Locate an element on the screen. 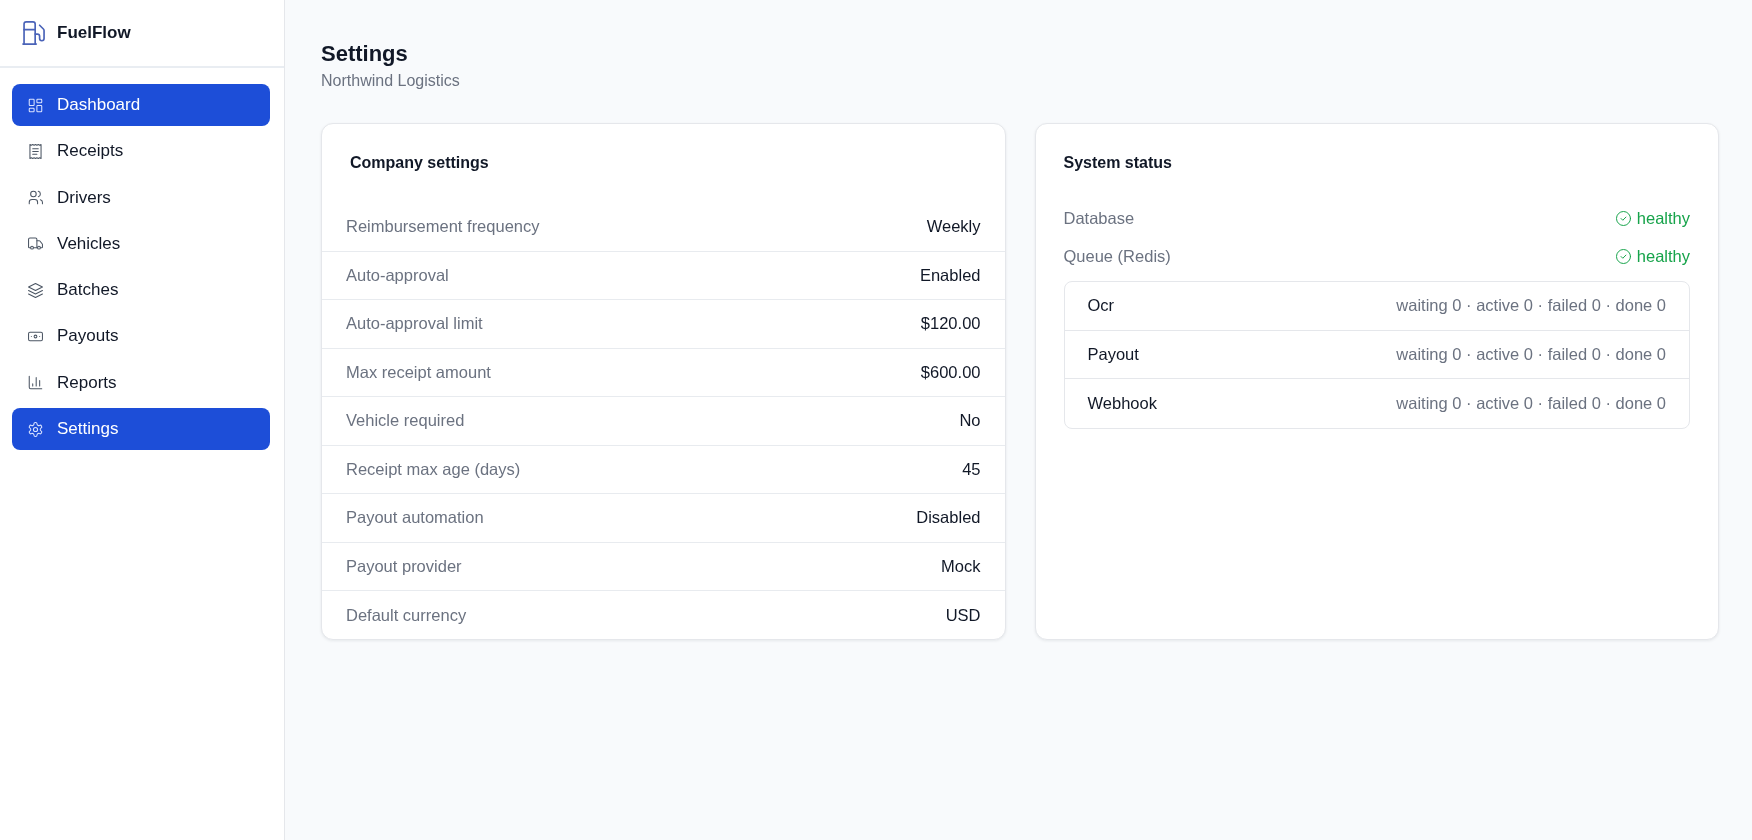 The height and width of the screenshot is (840, 1752). queue-name: Webhook is located at coordinates (1122, 403).